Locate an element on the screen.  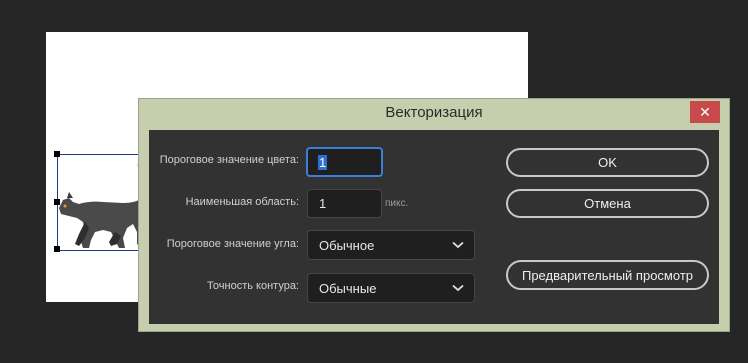
curve-fit-dropdown: Обычные is located at coordinates (391, 288).